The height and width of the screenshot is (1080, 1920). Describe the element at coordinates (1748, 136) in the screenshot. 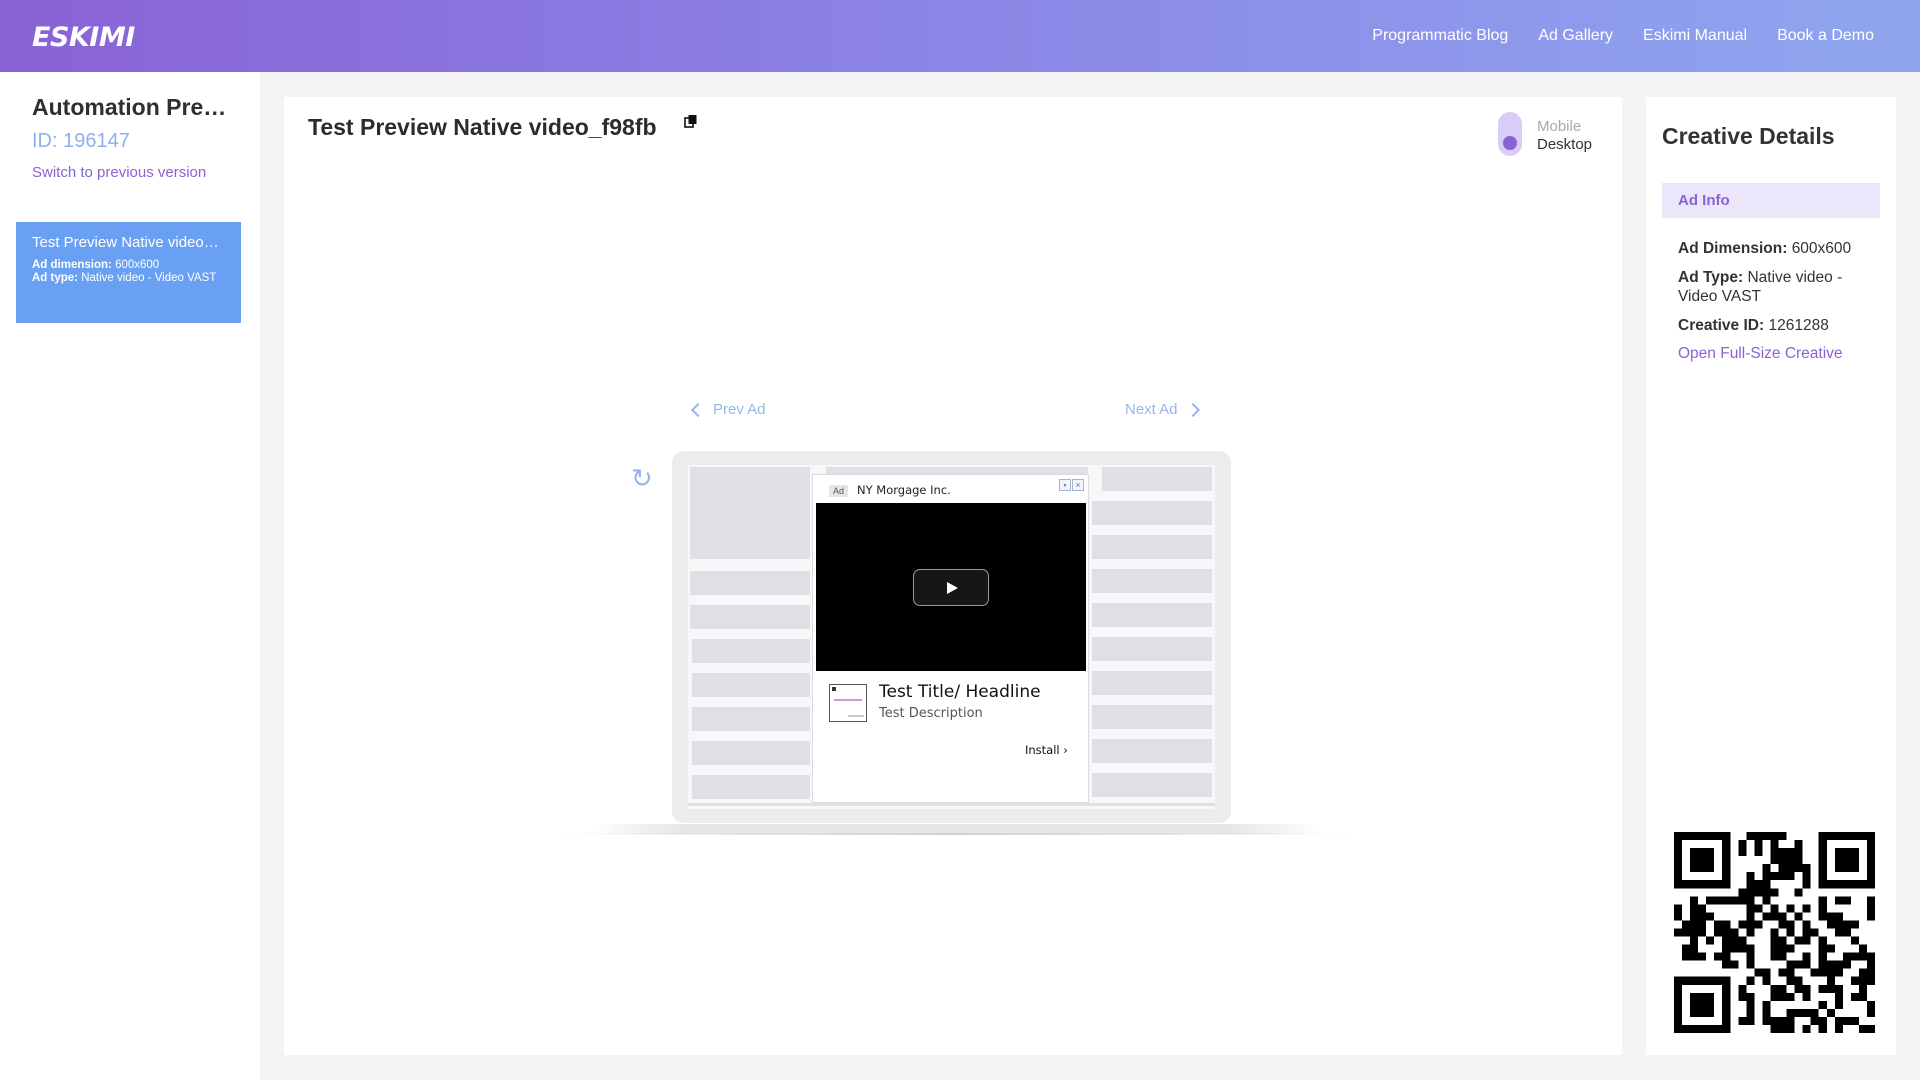

I see `details-title: Creative Details` at that location.